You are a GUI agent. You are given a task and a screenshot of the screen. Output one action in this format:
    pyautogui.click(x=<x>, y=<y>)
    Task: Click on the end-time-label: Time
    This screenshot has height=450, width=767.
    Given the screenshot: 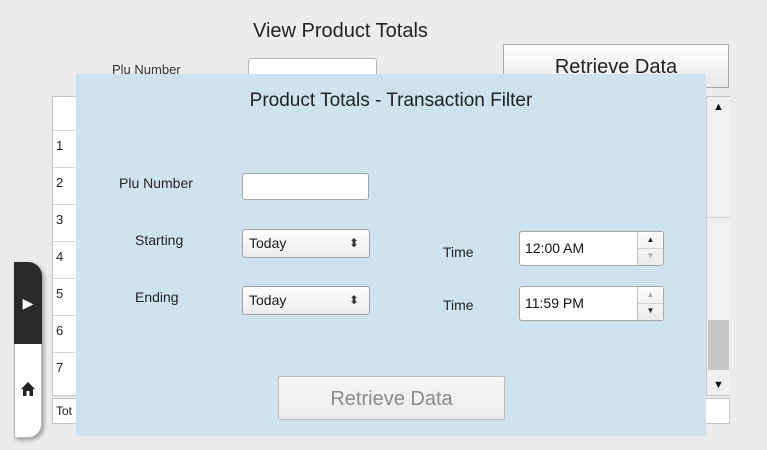 What is the action you would take?
    pyautogui.click(x=458, y=305)
    